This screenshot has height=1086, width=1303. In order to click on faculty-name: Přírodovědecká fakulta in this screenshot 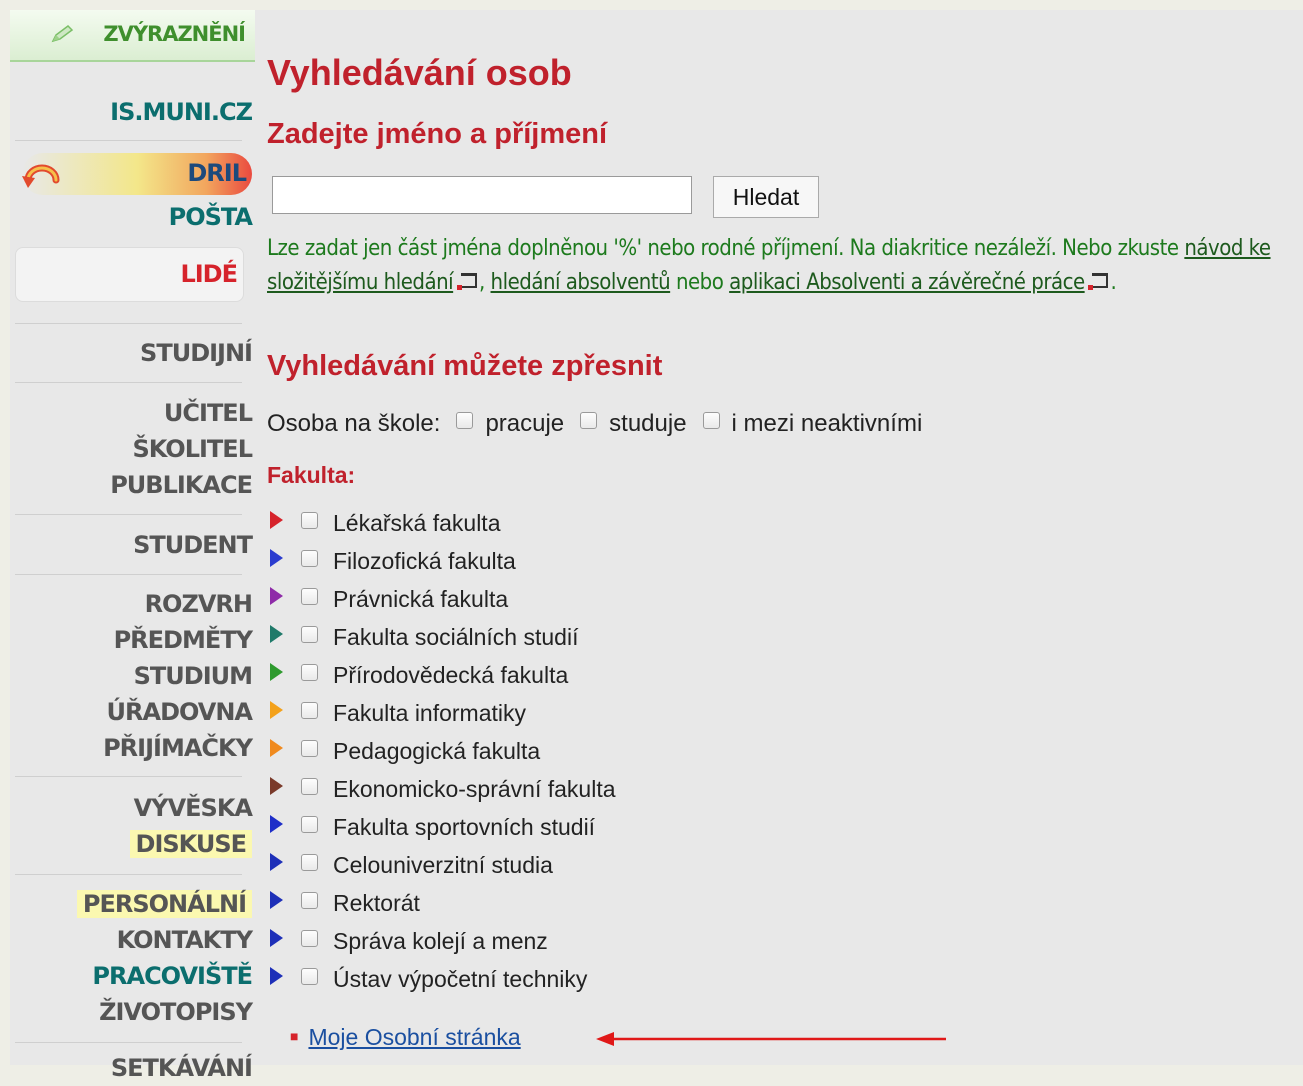, I will do `click(451, 674)`.